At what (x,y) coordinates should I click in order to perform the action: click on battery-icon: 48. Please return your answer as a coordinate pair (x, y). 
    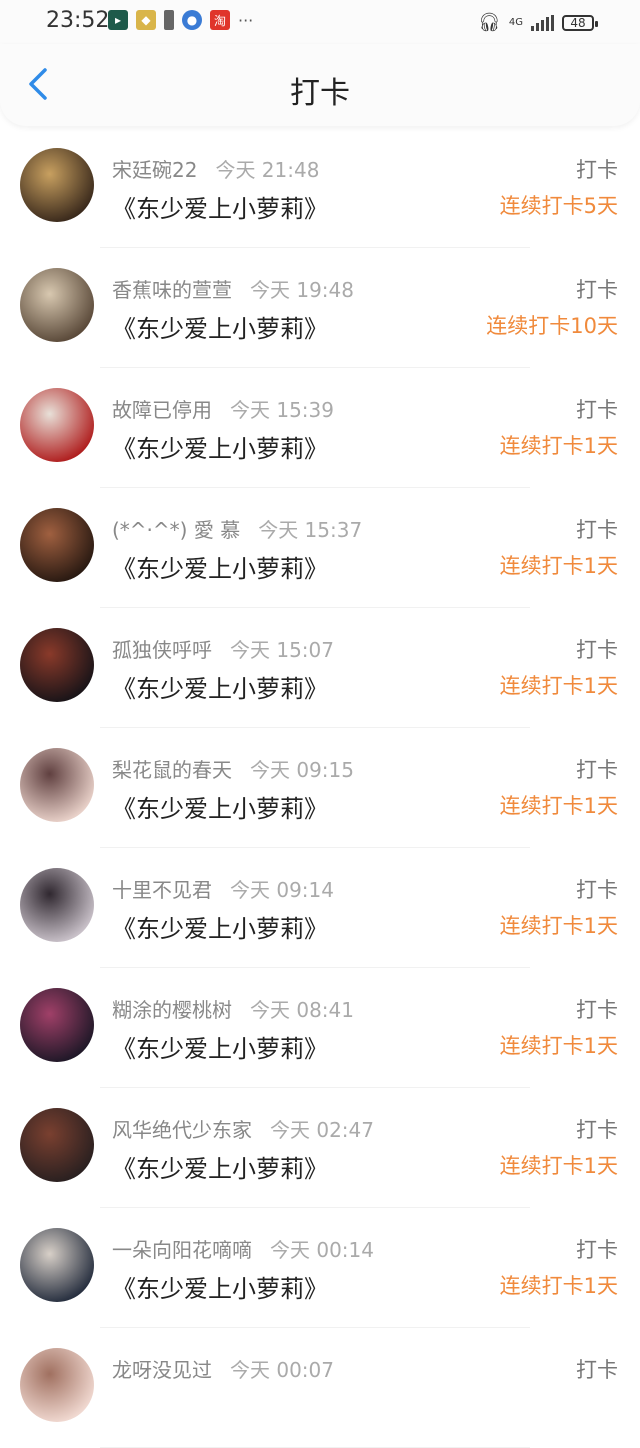
    Looking at the image, I should click on (580, 22).